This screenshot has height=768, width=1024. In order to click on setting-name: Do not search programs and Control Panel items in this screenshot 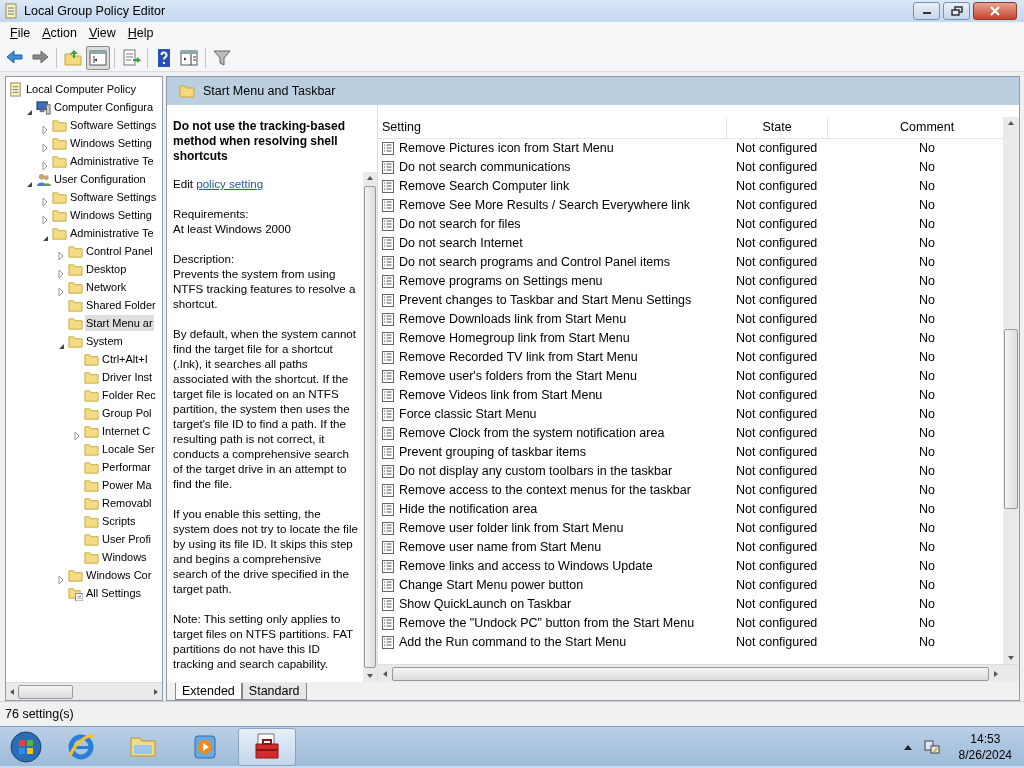, I will do `click(534, 262)`.